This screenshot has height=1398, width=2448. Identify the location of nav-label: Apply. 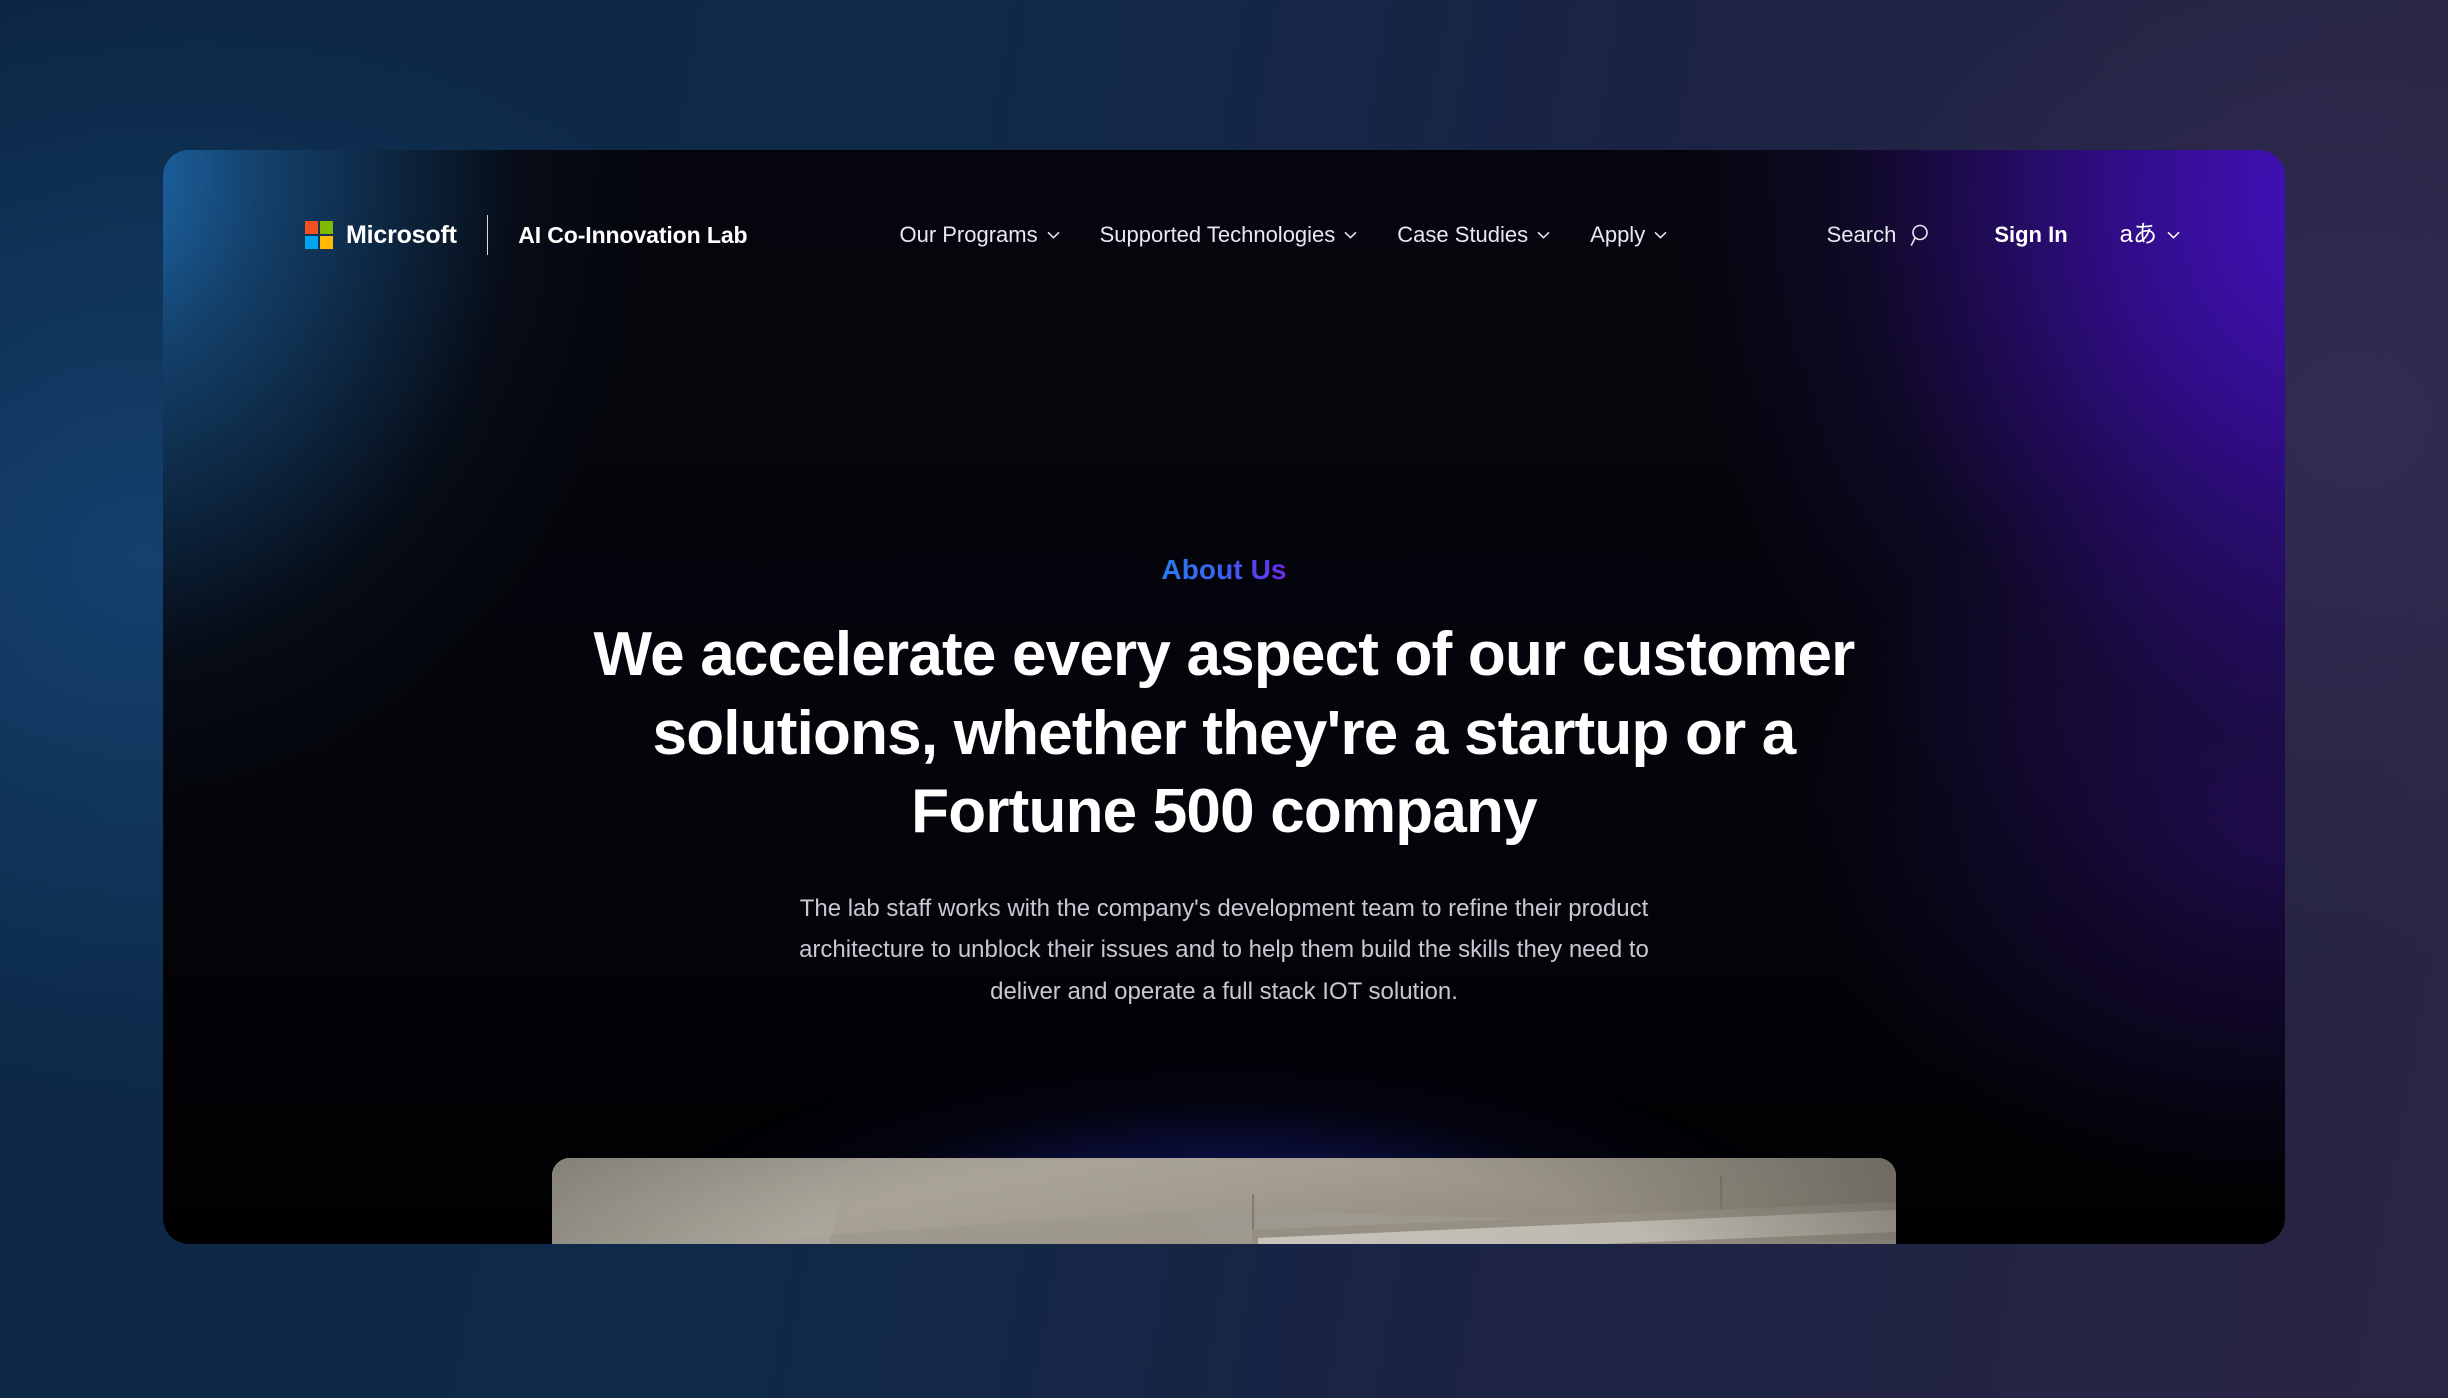
(1618, 234).